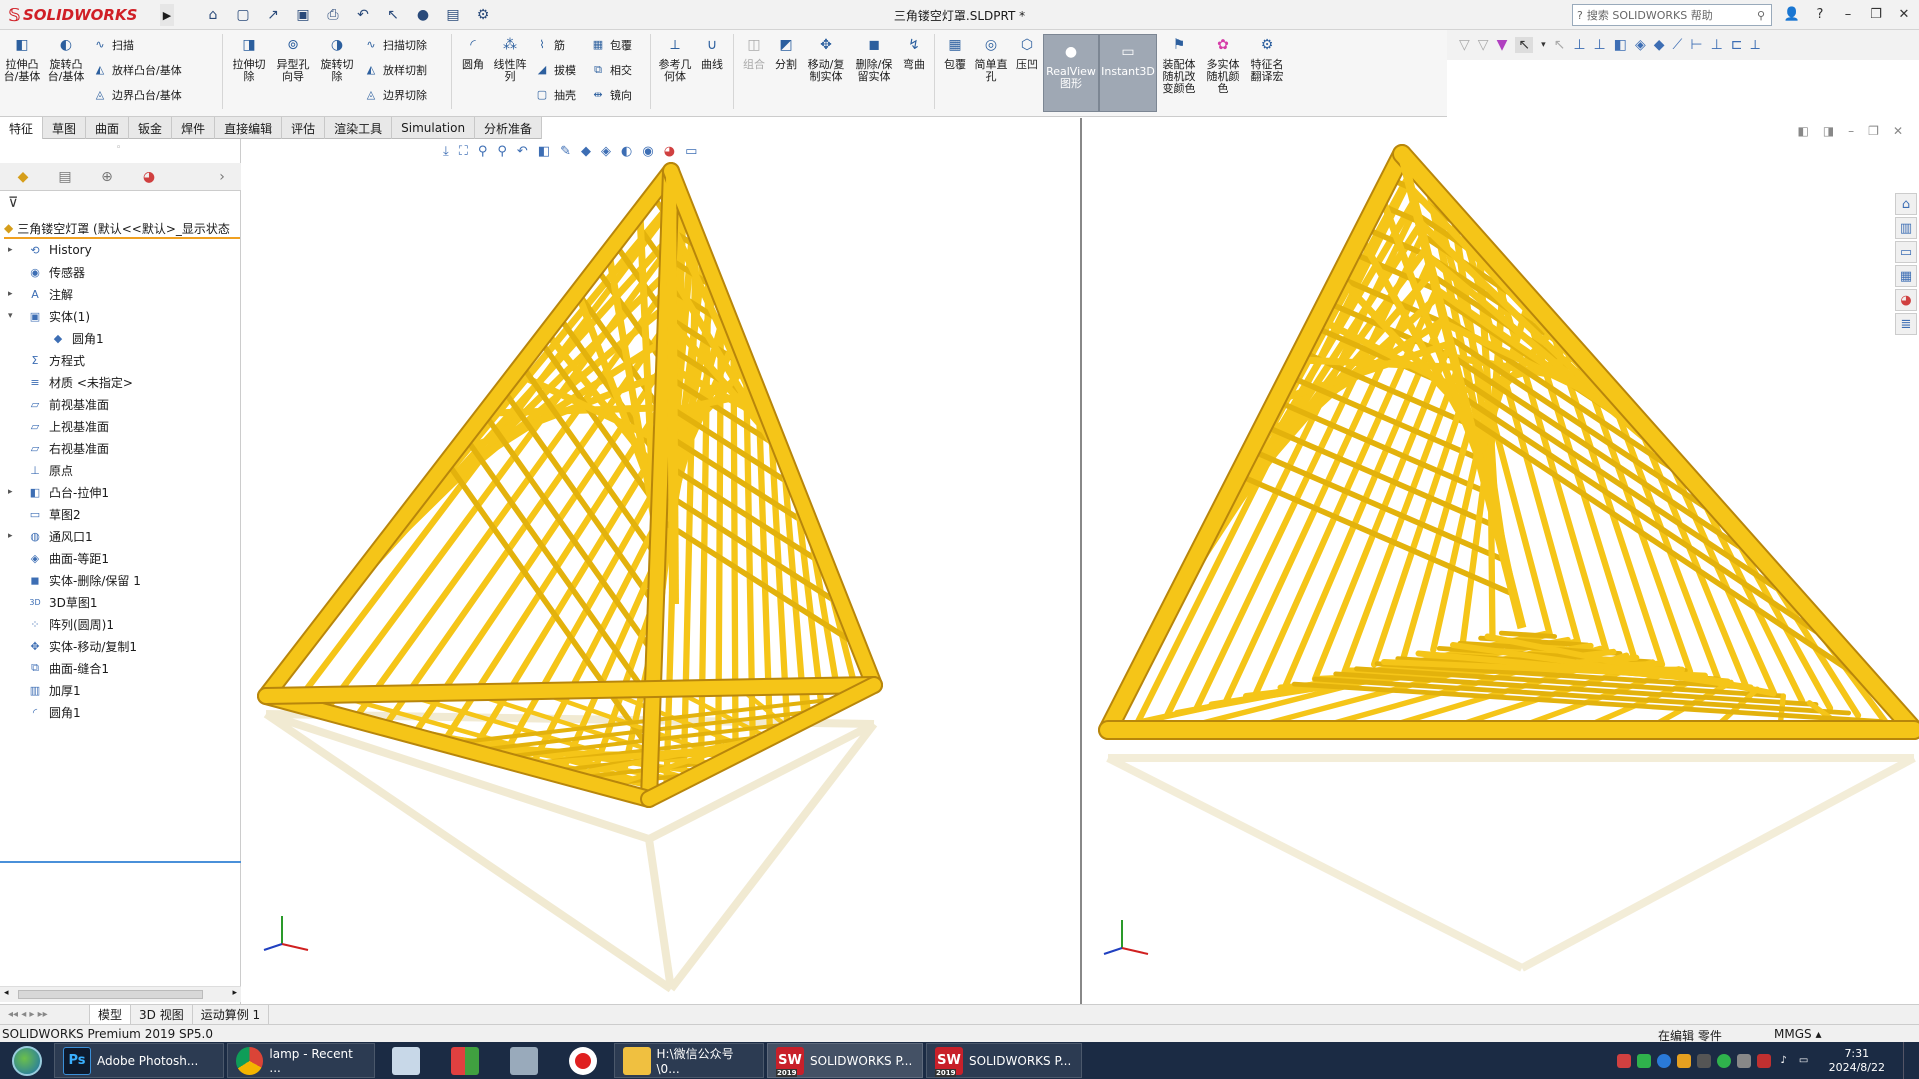  I want to click on start-button, so click(27, 1060).